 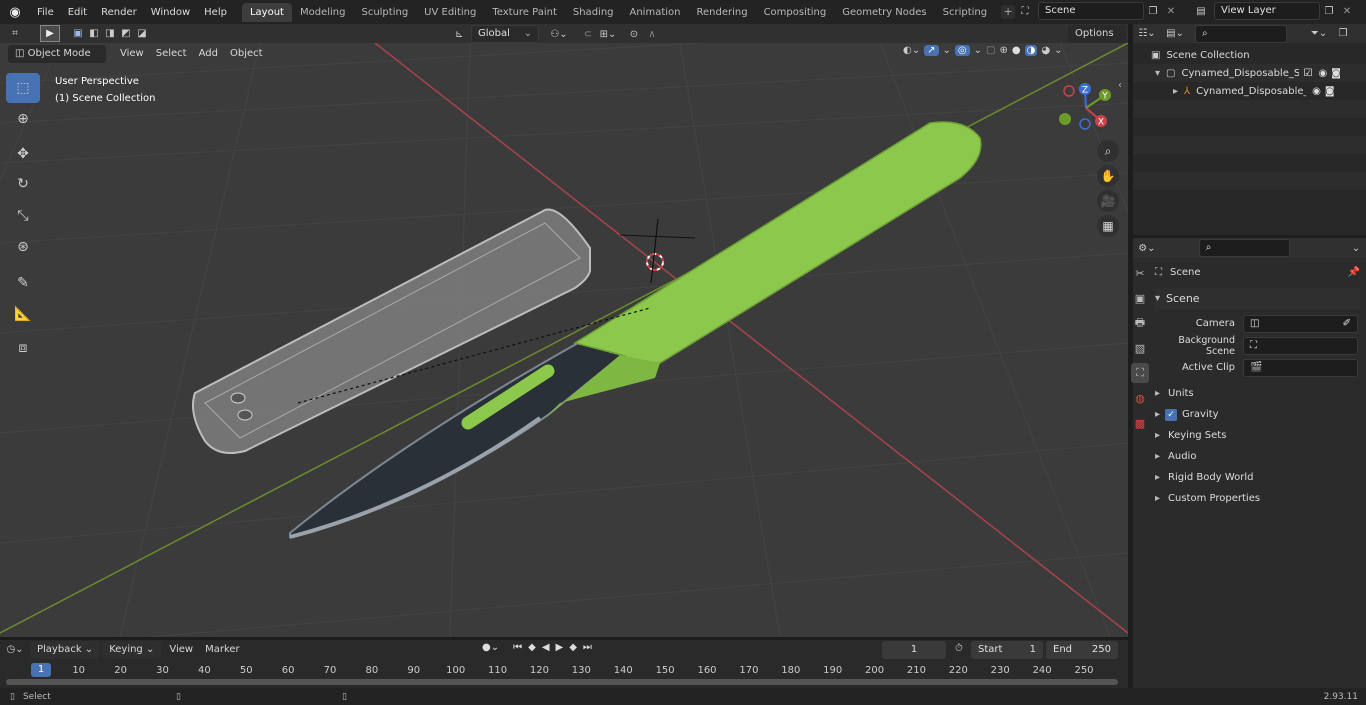 What do you see at coordinates (1171, 11) in the screenshot?
I see `delete-scene-icon: ✕` at bounding box center [1171, 11].